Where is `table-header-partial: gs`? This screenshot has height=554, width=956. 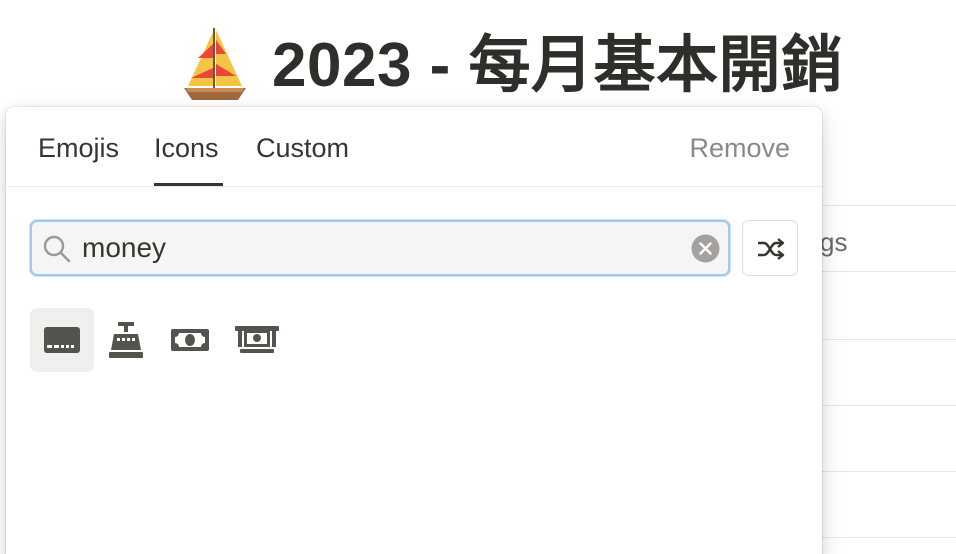 table-header-partial: gs is located at coordinates (834, 242).